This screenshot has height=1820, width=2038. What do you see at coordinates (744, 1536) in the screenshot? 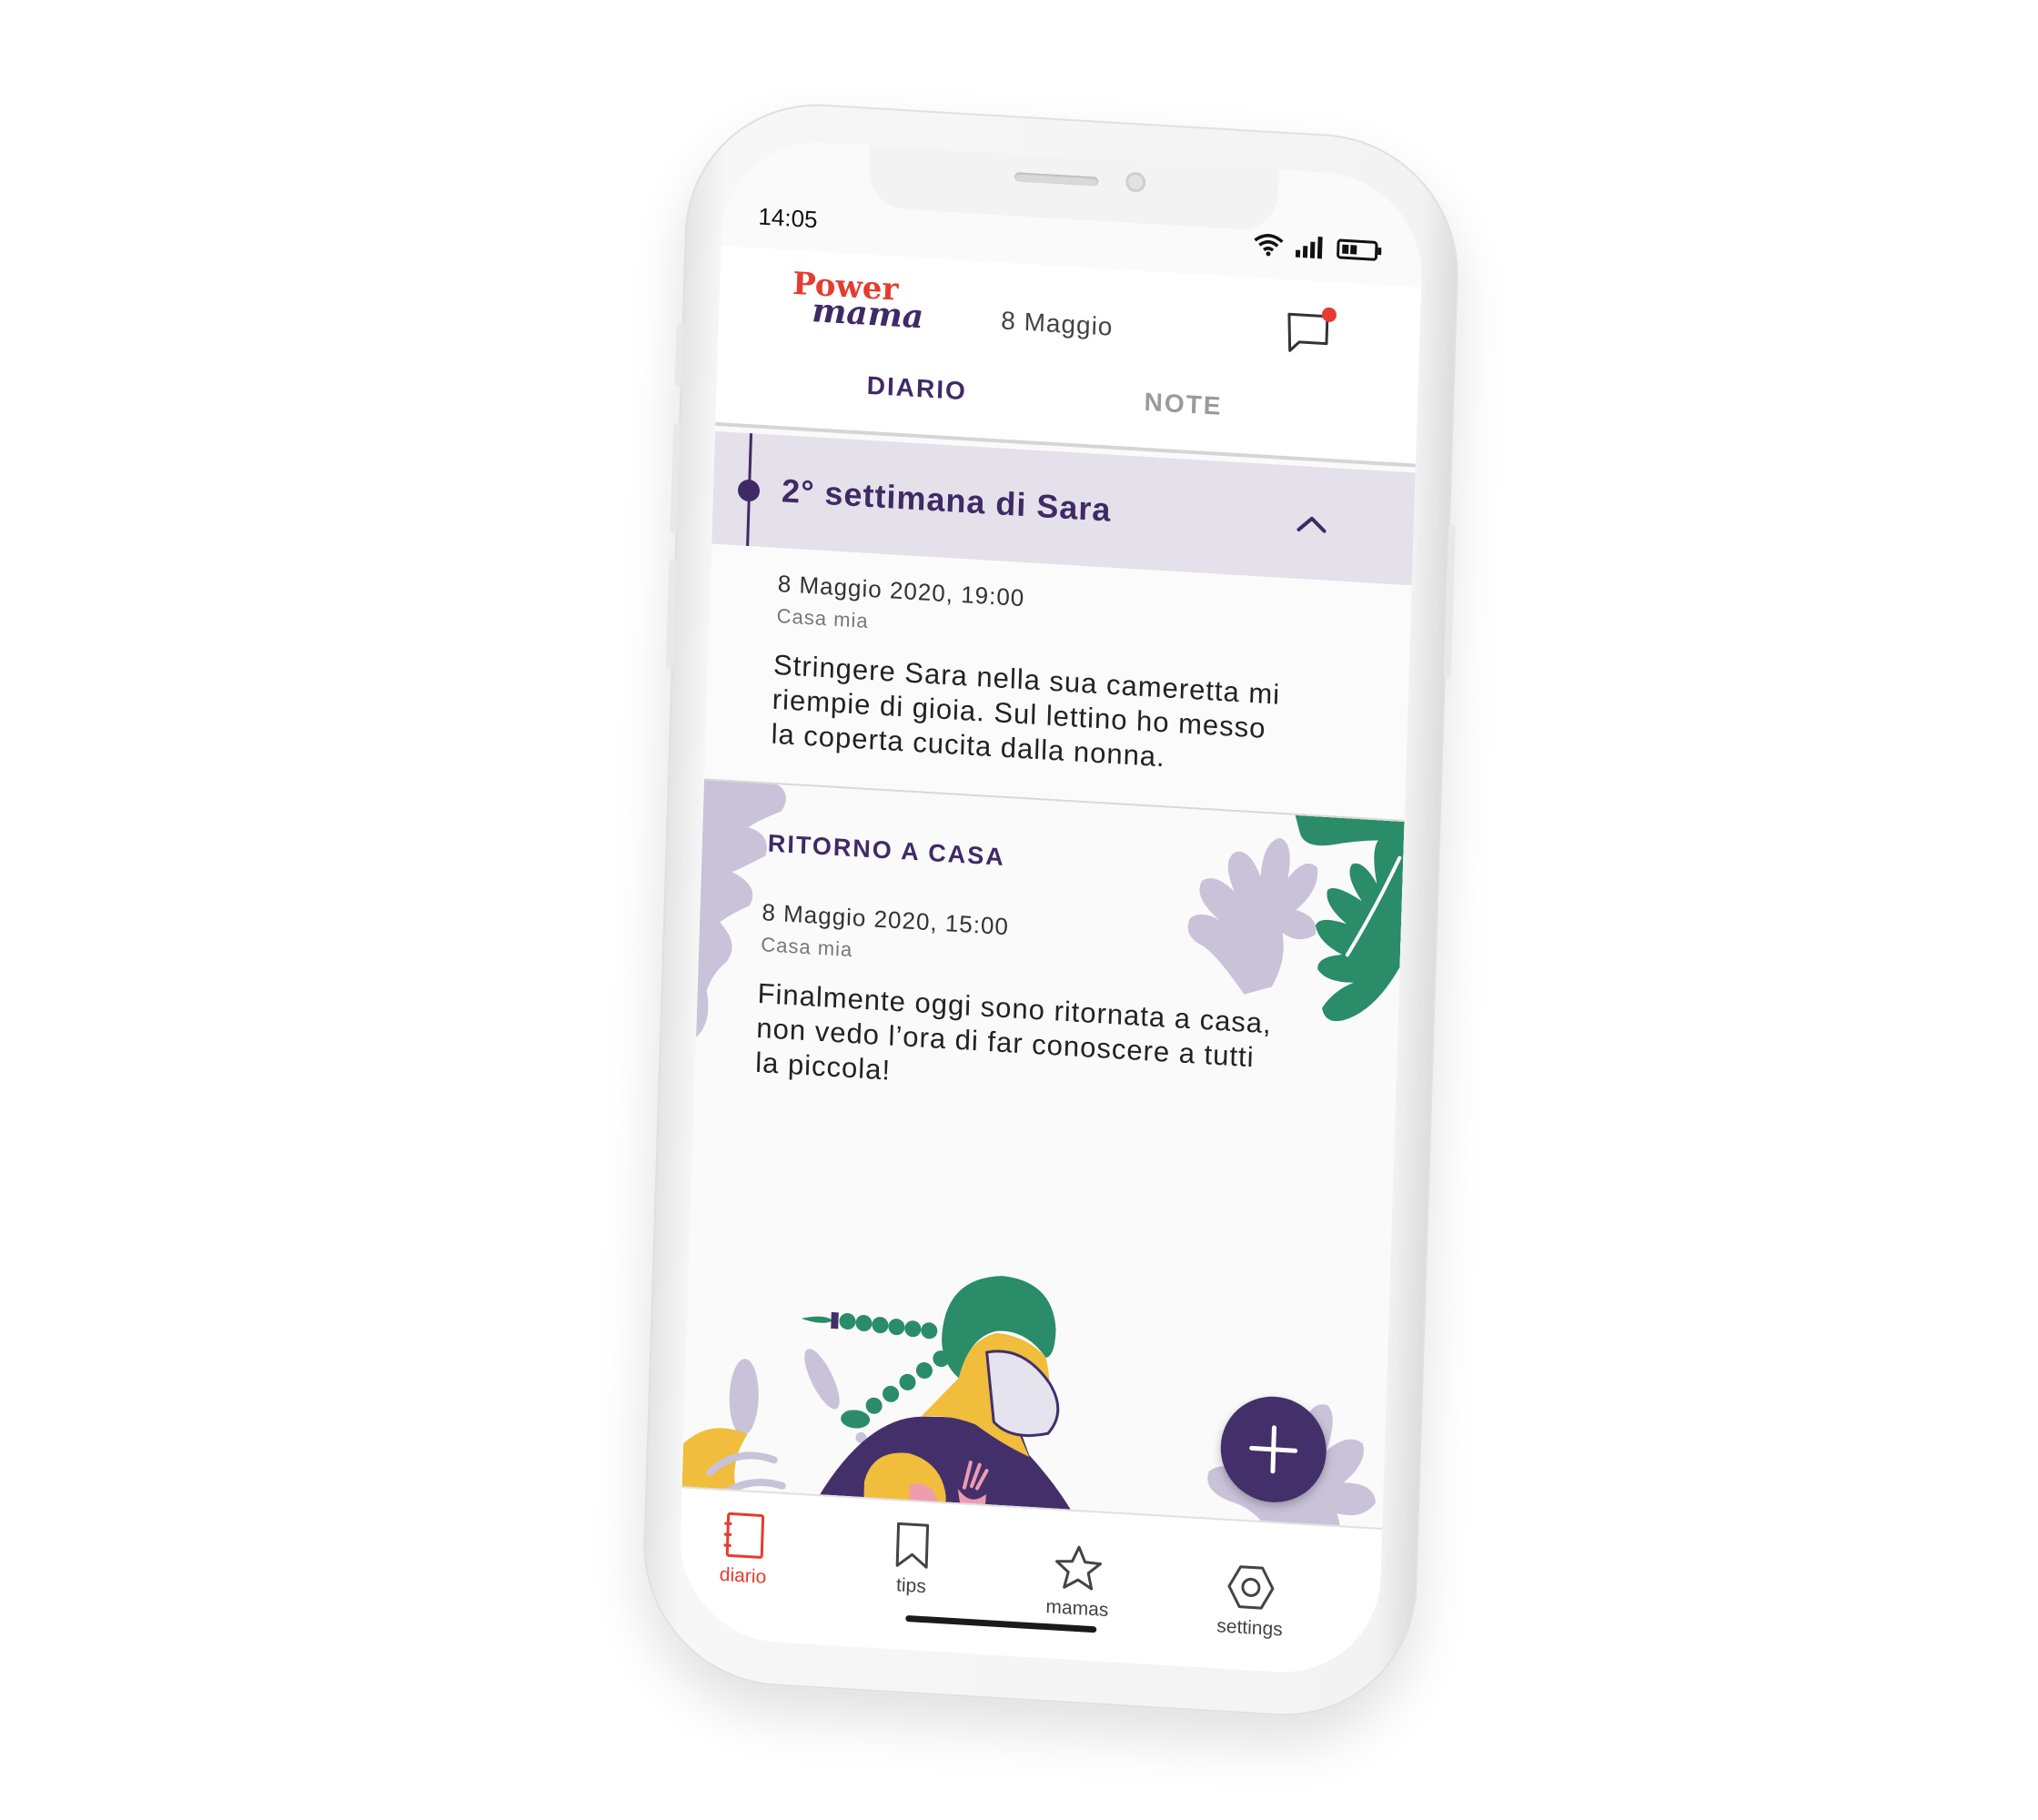
I see `notebook-icon` at bounding box center [744, 1536].